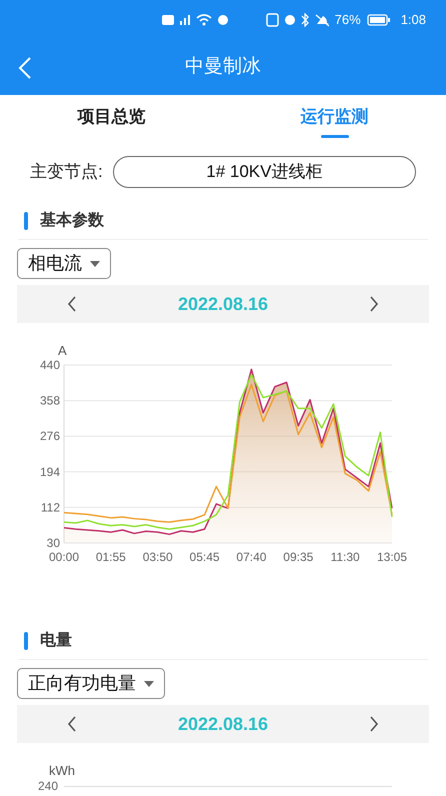  I want to click on wifi-icon, so click(204, 20).